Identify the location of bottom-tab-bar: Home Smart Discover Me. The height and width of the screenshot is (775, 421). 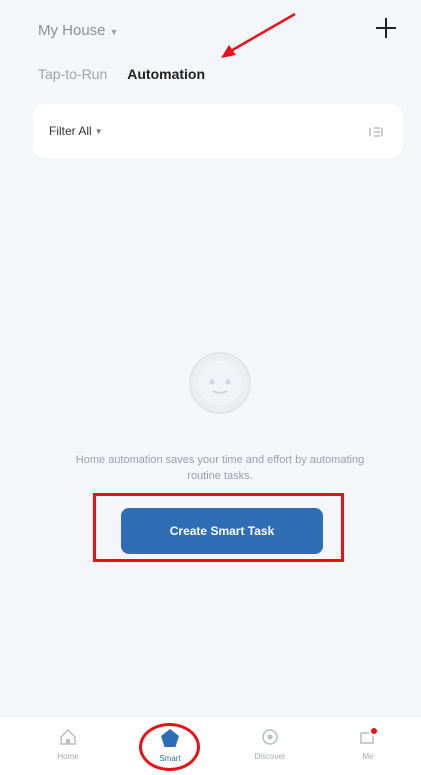
(210, 745).